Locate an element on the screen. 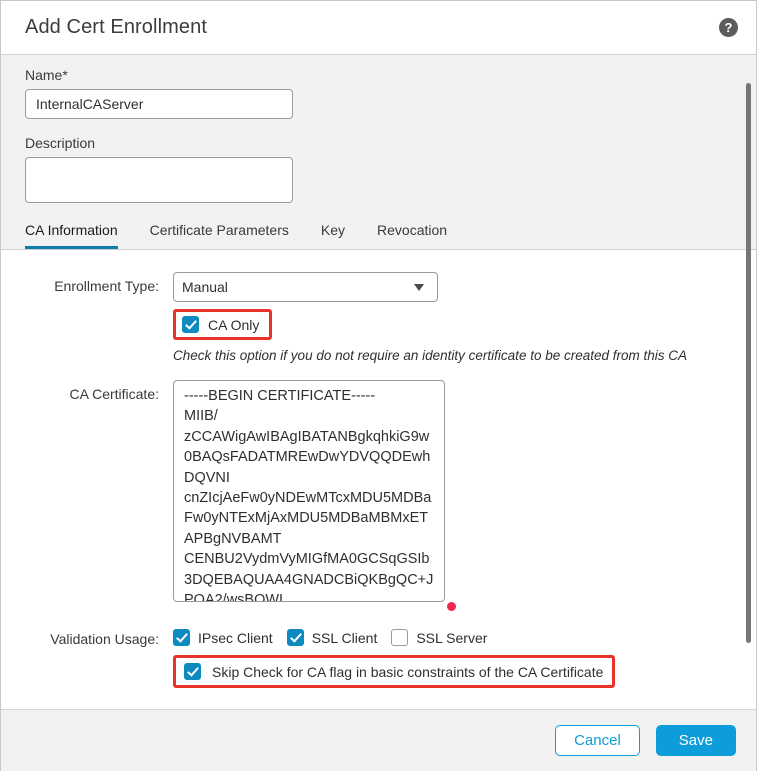 The image size is (757, 771). validation-usage-options: IPsec Client SSL Client SSL Server is located at coordinates (464, 637).